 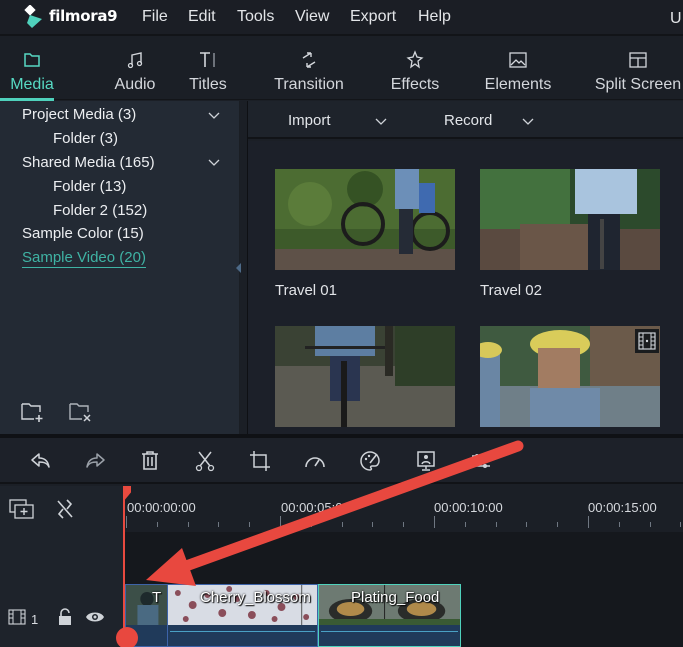 What do you see at coordinates (79, 114) in the screenshot?
I see `library-item-project-media: Project Media (3)` at bounding box center [79, 114].